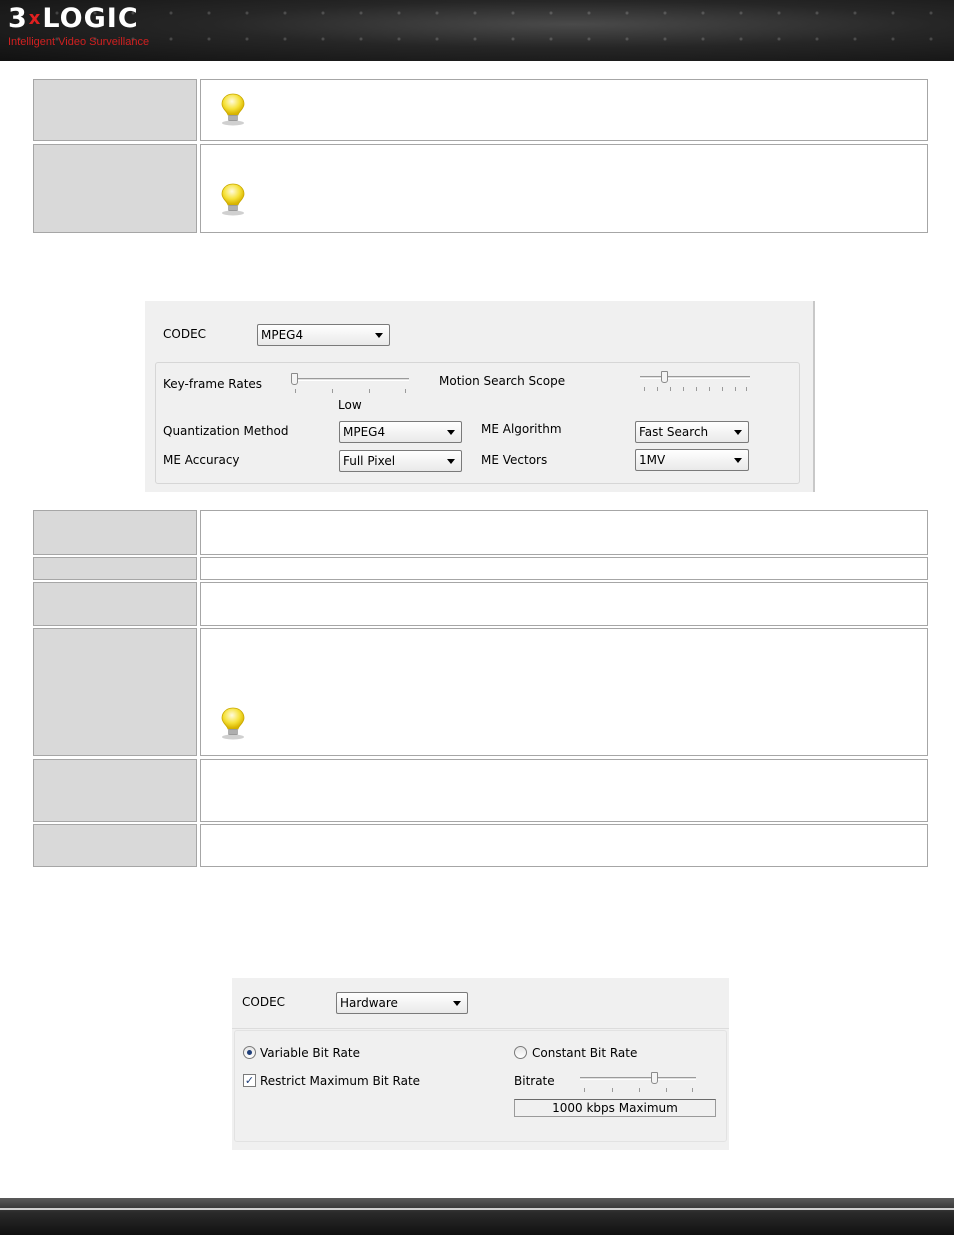  I want to click on constant-bit-rate-label: Constant Bit Rate, so click(585, 1053).